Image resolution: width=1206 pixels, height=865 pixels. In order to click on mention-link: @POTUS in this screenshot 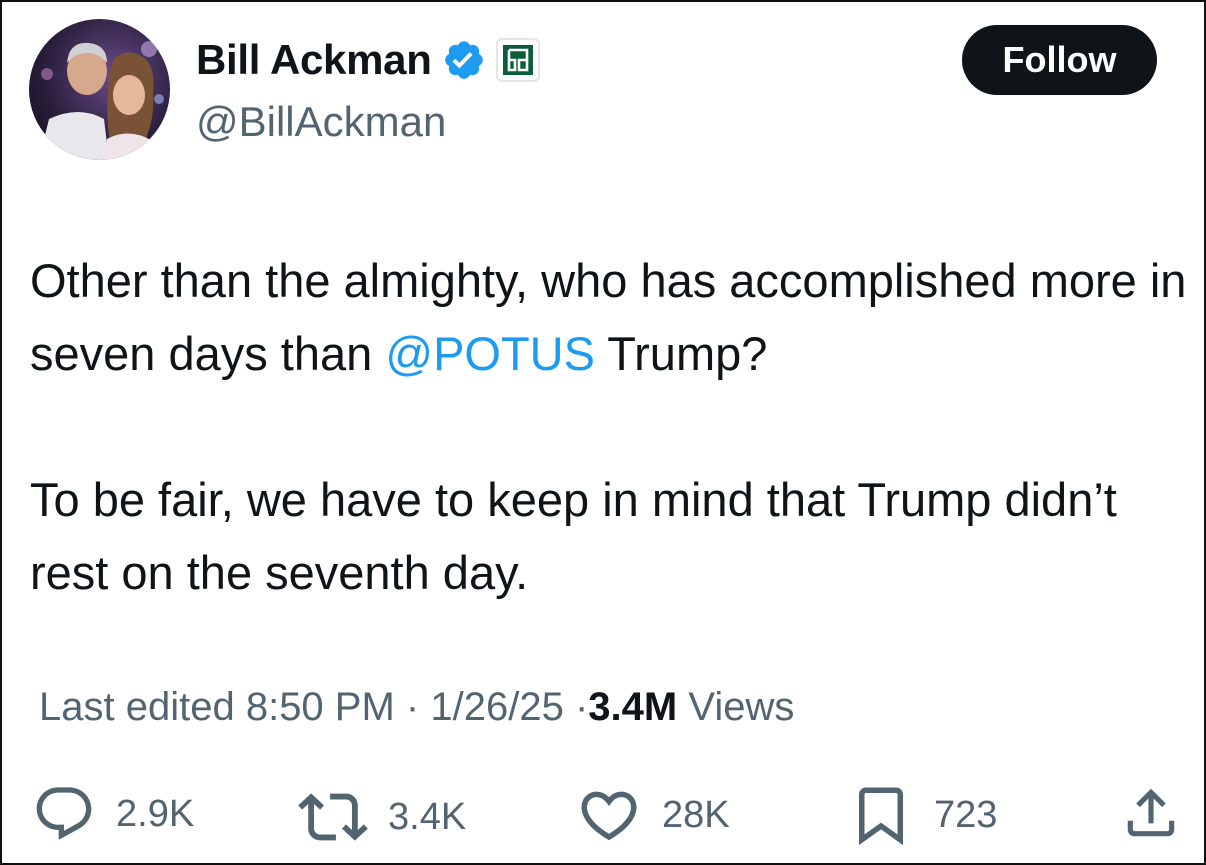, I will do `click(490, 353)`.